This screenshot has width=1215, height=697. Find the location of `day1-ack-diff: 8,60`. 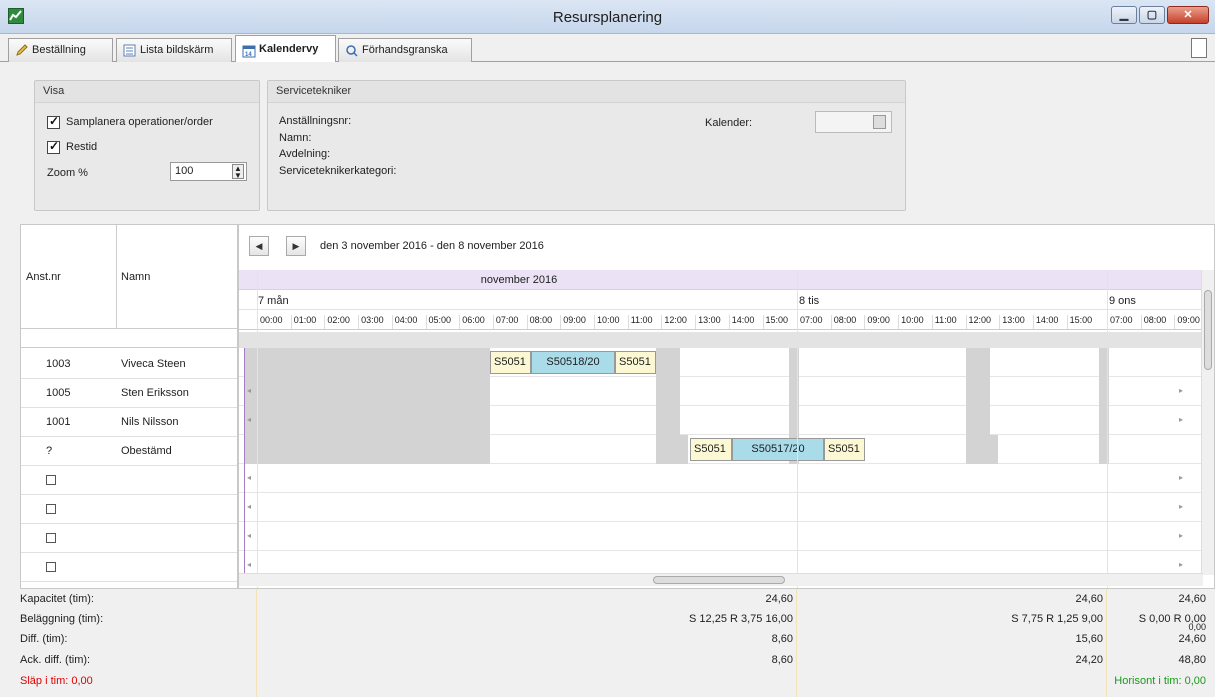

day1-ack-diff: 8,60 is located at coordinates (782, 660).